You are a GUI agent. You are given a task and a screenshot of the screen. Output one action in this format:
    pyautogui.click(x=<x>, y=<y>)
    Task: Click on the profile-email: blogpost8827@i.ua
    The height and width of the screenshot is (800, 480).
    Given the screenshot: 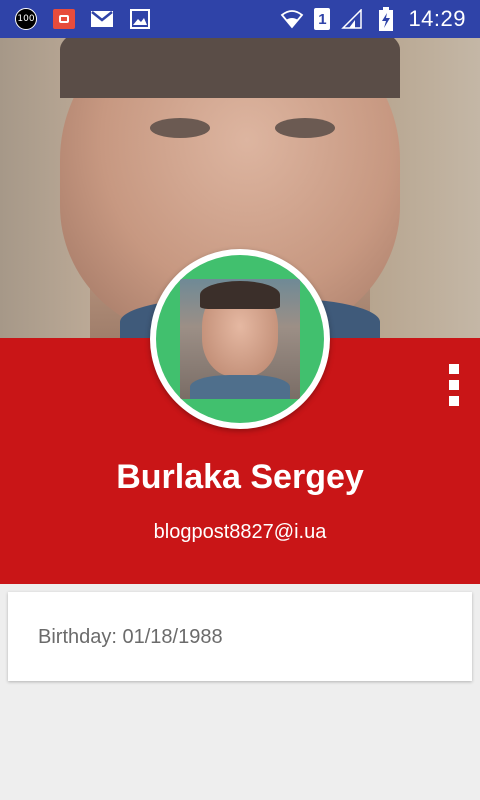 What is the action you would take?
    pyautogui.click(x=240, y=532)
    